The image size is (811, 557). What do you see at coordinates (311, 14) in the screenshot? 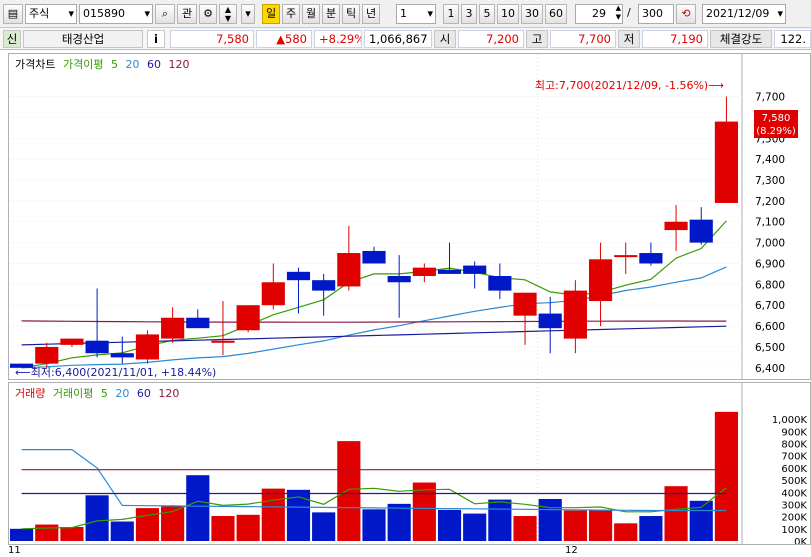
I see `period-month: 월` at bounding box center [311, 14].